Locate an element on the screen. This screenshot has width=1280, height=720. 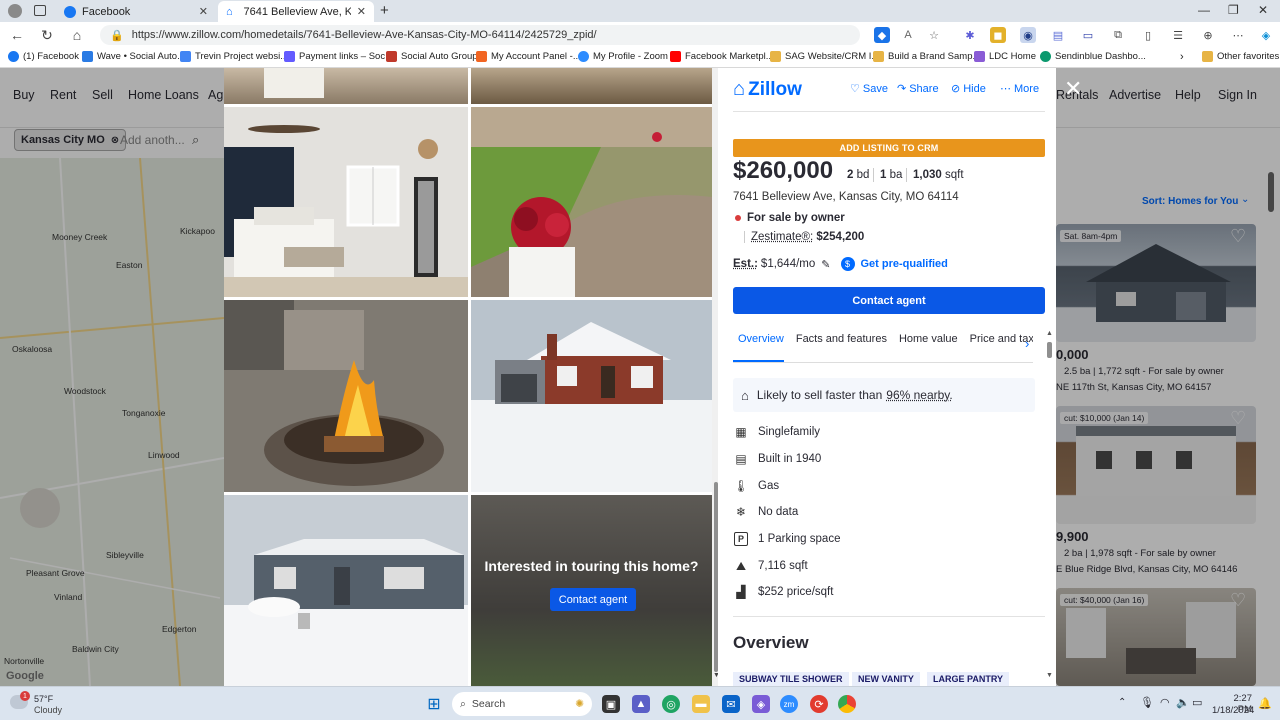
bookmark-item: LDC Home is located at coordinates (1005, 56).